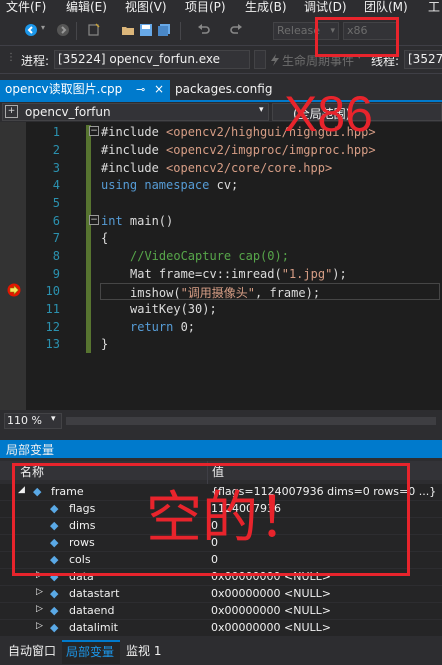 The width and height of the screenshot is (442, 665). I want to click on table-row: ▷ ◆ datastart 0x00000000 <NULL>, so click(221, 594).